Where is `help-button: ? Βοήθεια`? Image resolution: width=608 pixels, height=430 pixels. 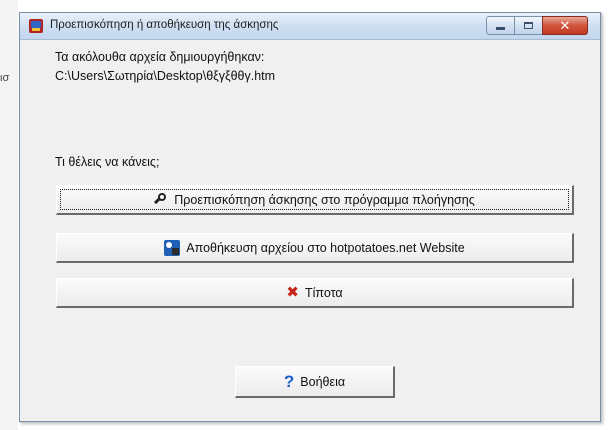
help-button: ? Βοήθεια is located at coordinates (315, 382).